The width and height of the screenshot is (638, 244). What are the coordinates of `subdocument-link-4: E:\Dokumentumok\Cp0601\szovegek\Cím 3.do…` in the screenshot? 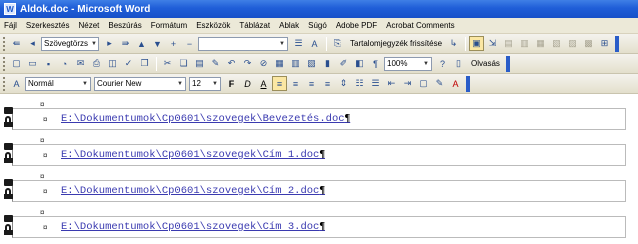 It's located at (193, 227).